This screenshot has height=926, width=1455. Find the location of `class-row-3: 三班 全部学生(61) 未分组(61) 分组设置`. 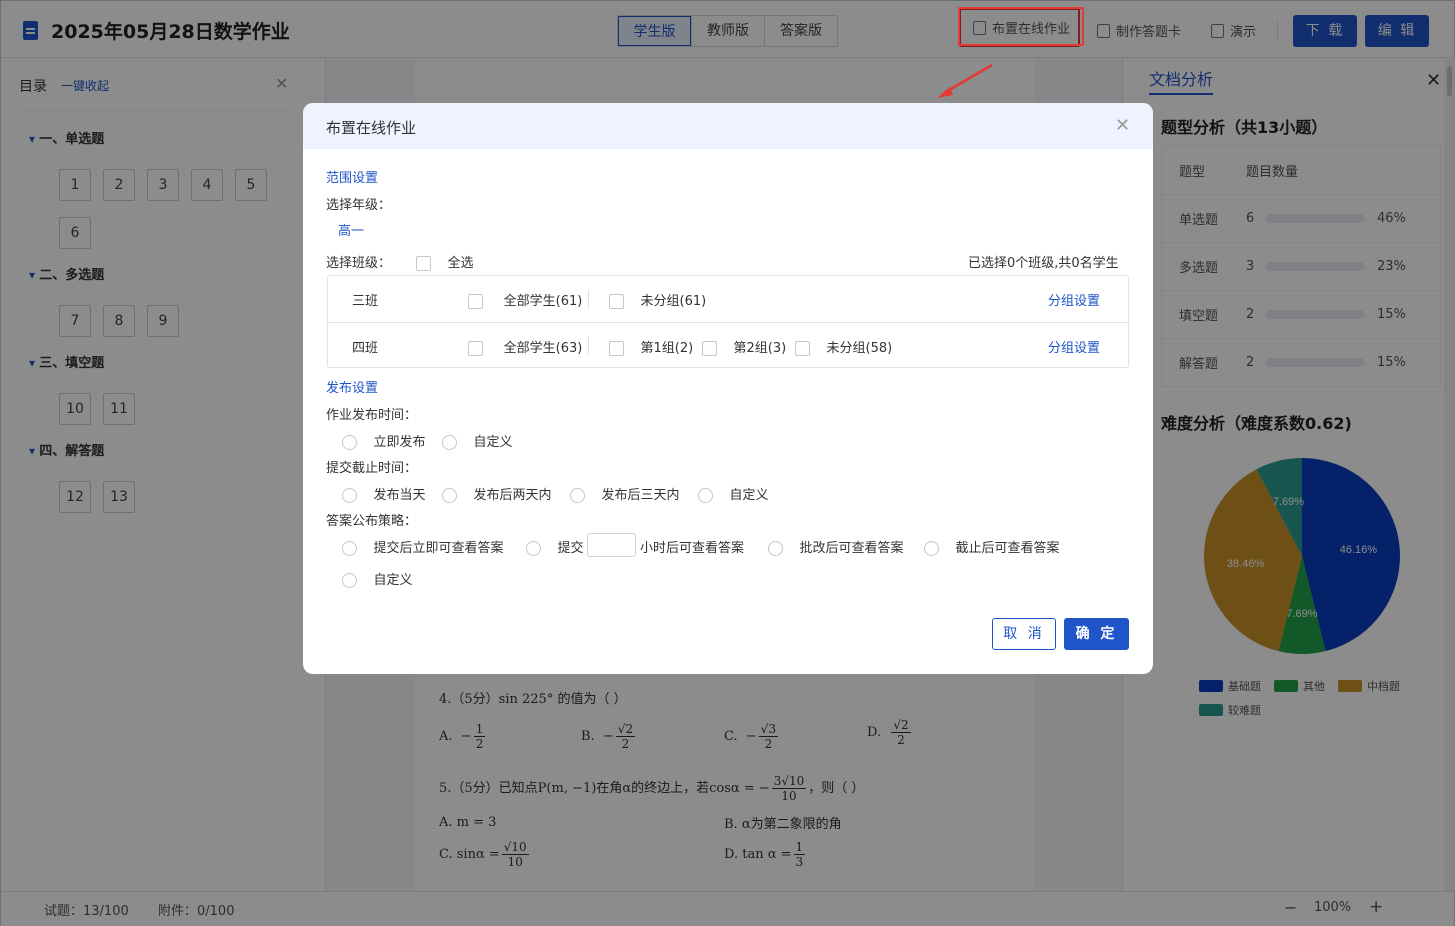

class-row-3: 三班 全部学生(61) 未分组(61) 分组设置 is located at coordinates (728, 299).